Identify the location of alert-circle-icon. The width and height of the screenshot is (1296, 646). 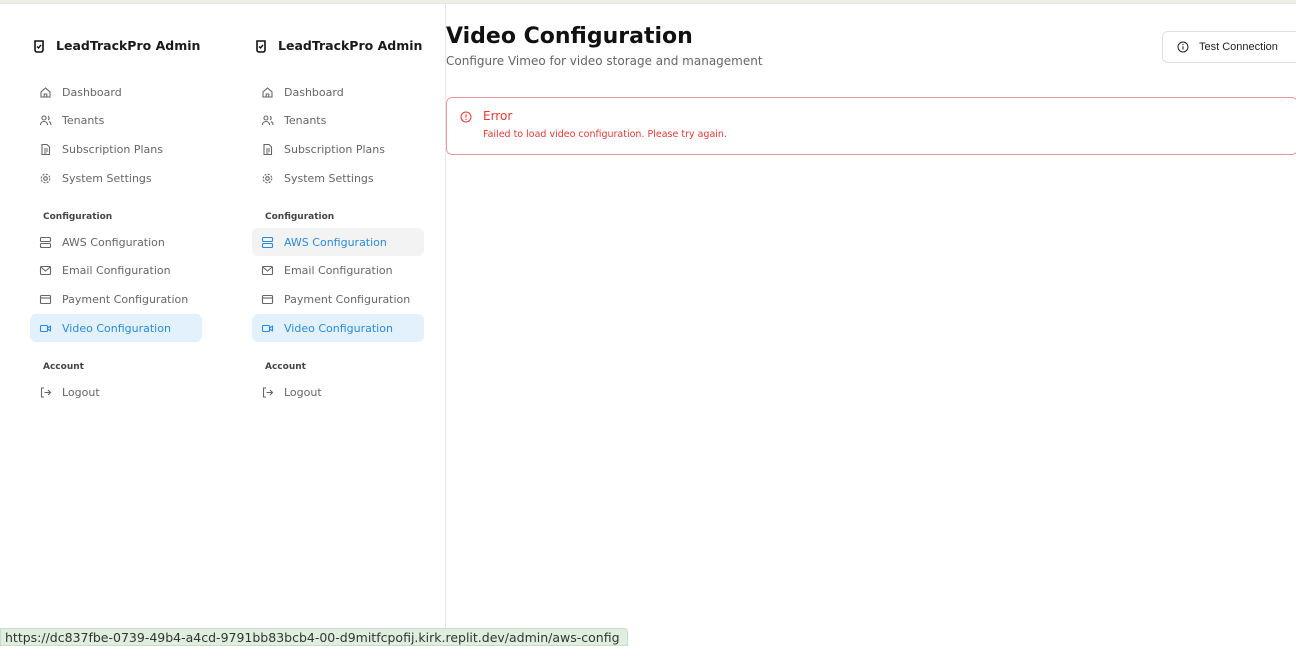
(466, 117).